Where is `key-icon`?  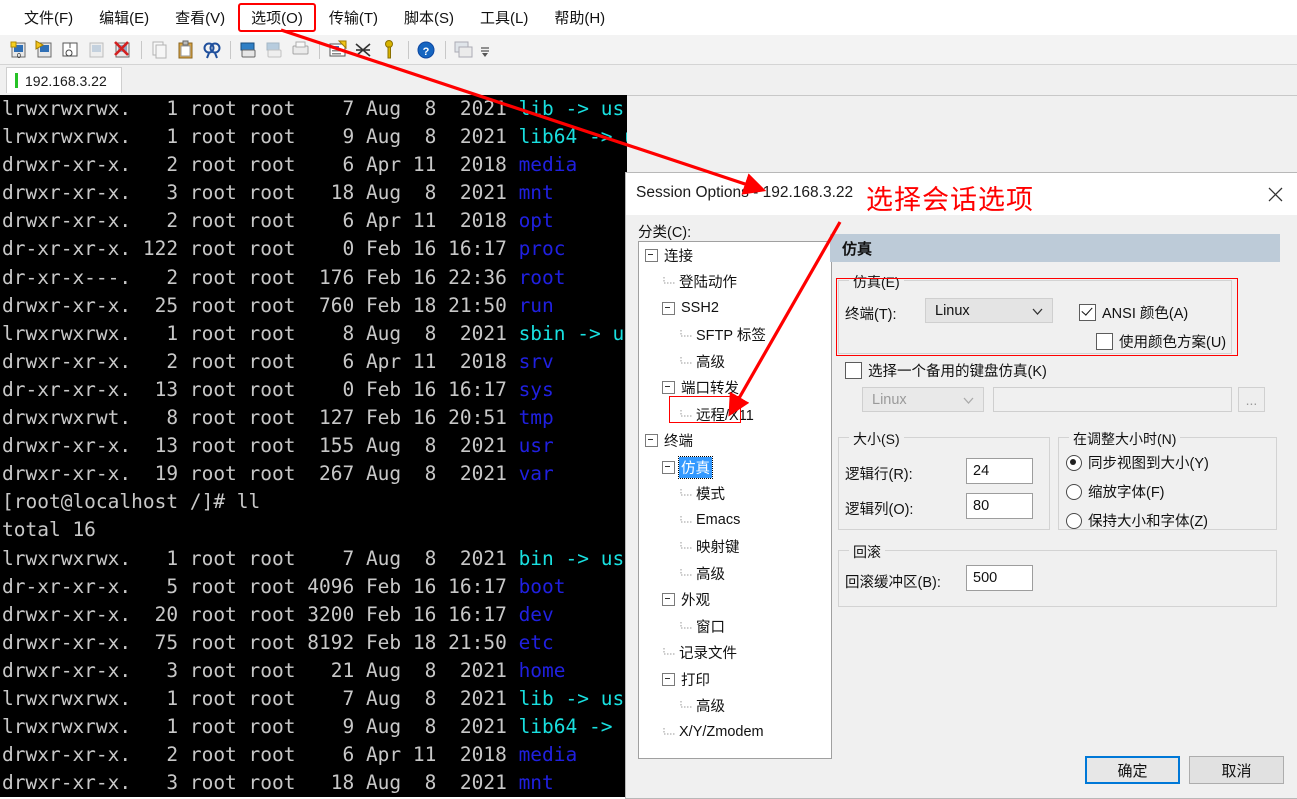
key-icon is located at coordinates (390, 50).